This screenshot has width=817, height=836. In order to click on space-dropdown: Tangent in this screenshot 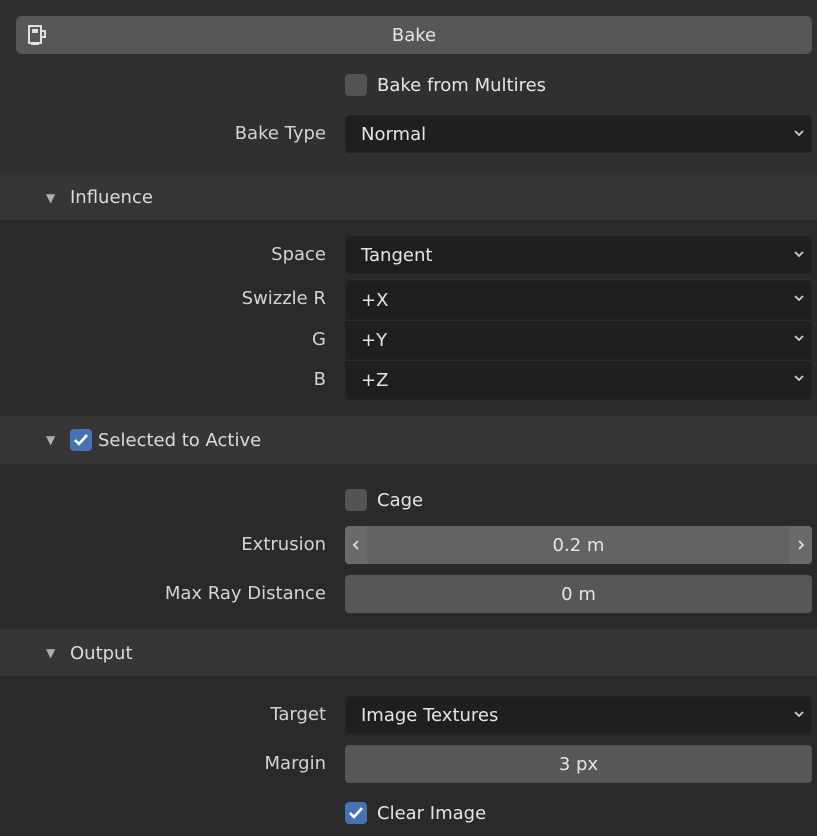, I will do `click(578, 255)`.